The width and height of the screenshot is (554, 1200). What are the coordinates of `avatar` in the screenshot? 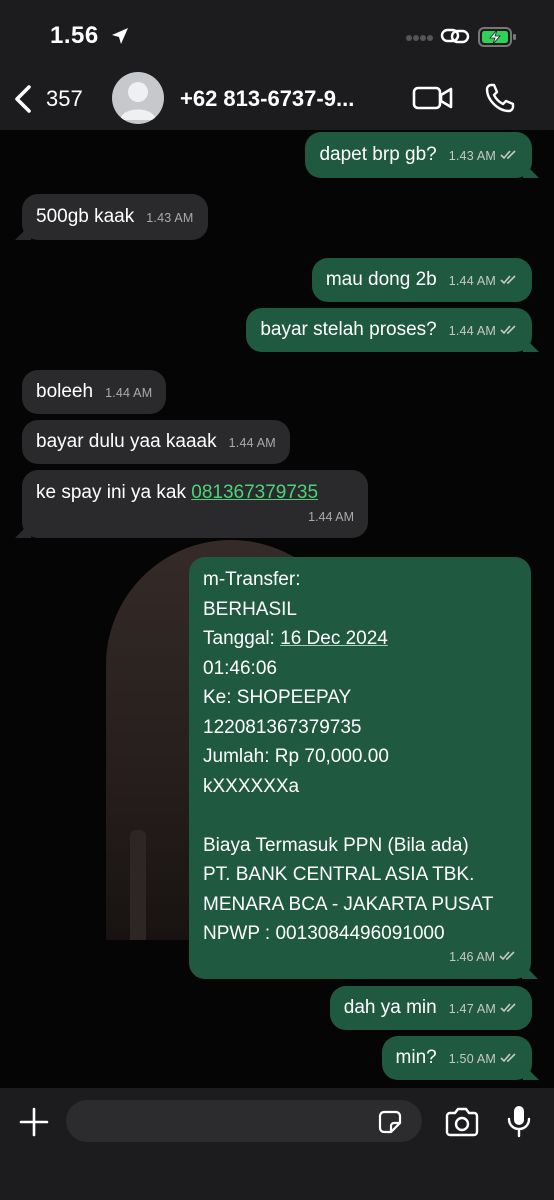 It's located at (138, 98).